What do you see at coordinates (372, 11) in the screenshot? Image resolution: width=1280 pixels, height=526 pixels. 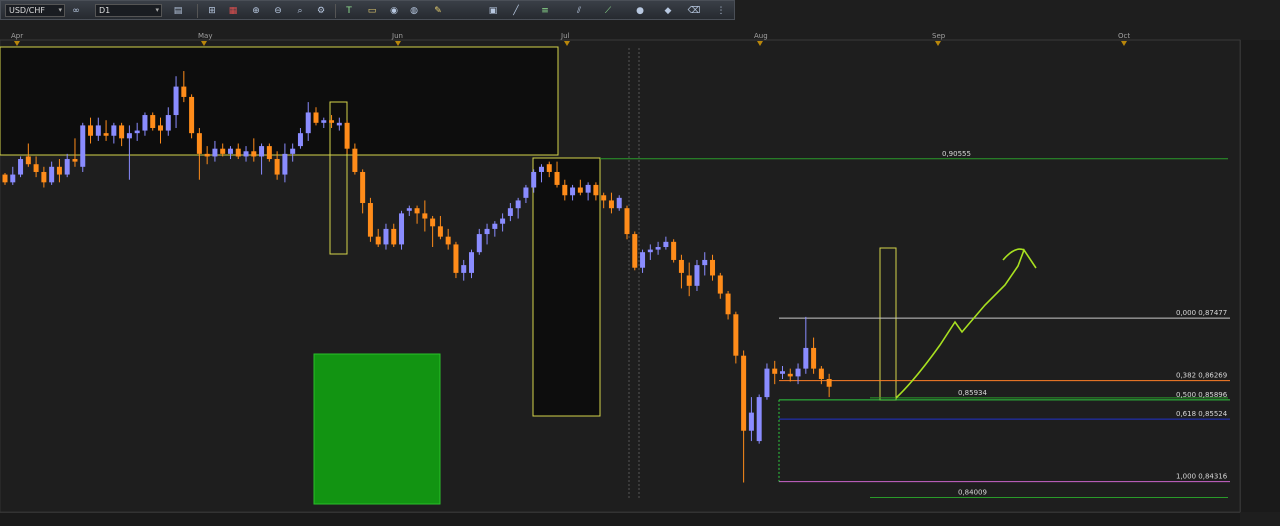 I see `note-icon: ▭` at bounding box center [372, 11].